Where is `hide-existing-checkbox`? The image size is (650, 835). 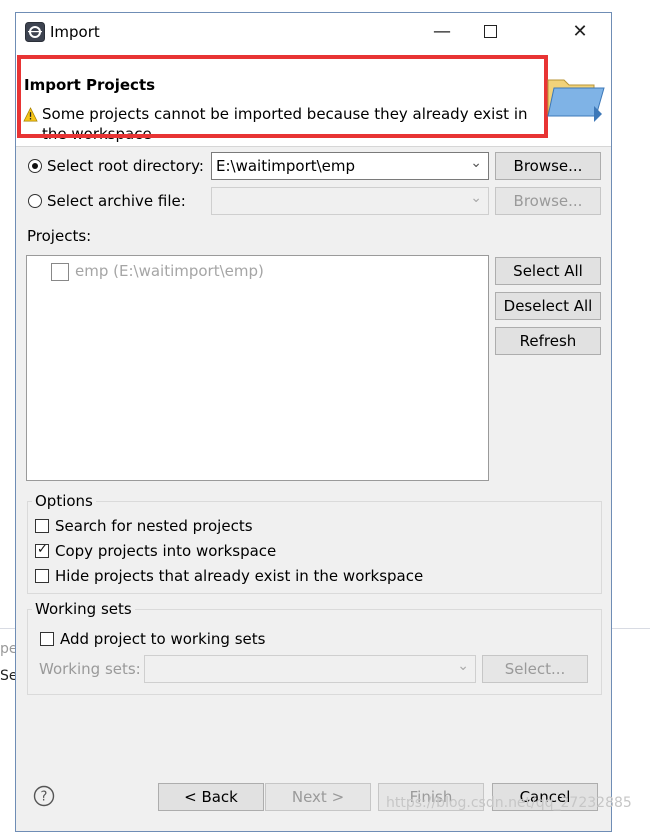
hide-existing-checkbox is located at coordinates (42, 576).